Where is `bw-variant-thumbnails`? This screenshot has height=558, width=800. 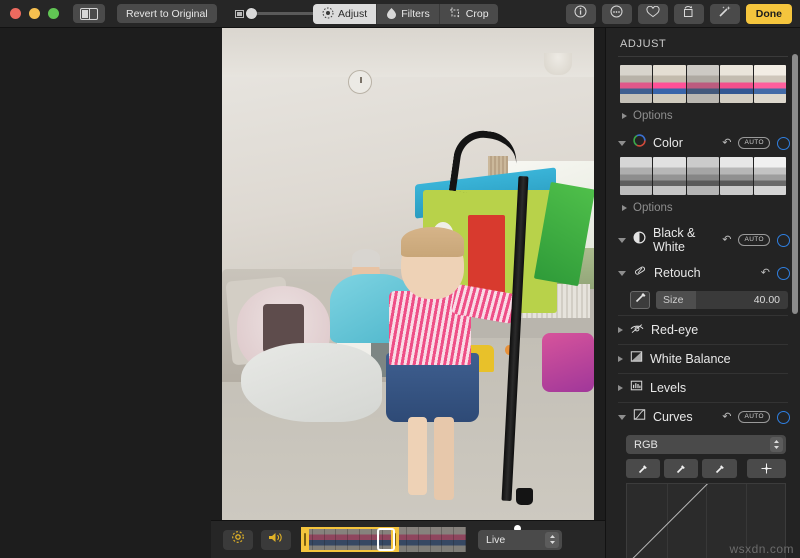 bw-variant-thumbnails is located at coordinates (703, 176).